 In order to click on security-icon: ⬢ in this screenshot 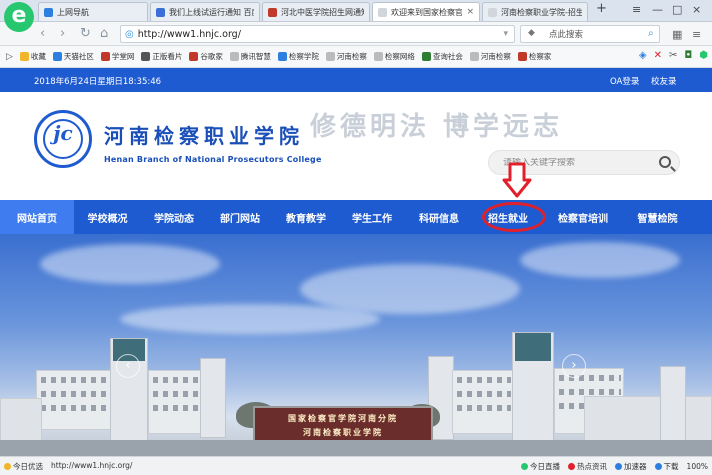, I will do `click(703, 55)`.